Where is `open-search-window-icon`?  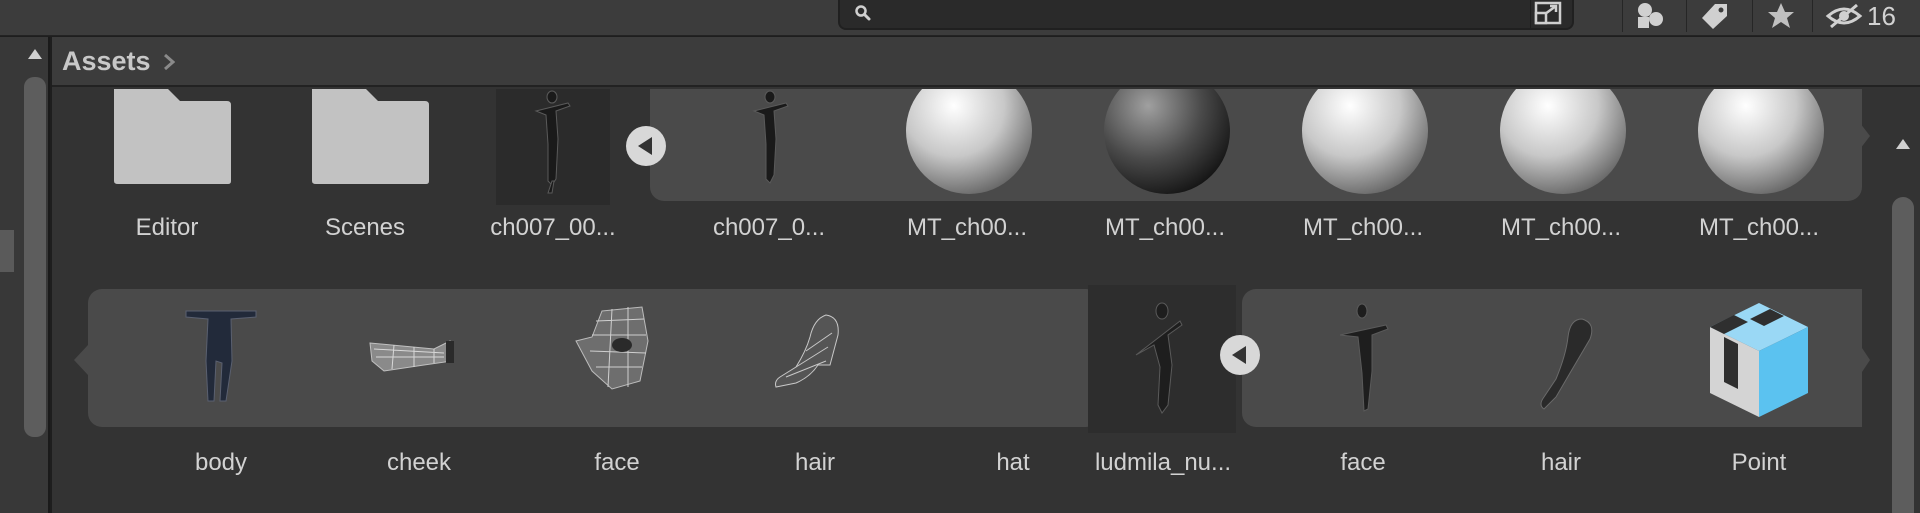
open-search-window-icon is located at coordinates (1548, 13).